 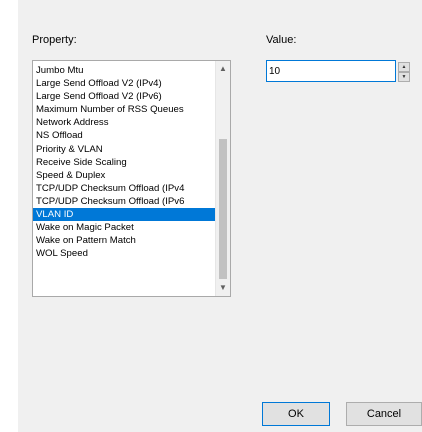 I want to click on scroll-thumb, so click(x=223, y=209).